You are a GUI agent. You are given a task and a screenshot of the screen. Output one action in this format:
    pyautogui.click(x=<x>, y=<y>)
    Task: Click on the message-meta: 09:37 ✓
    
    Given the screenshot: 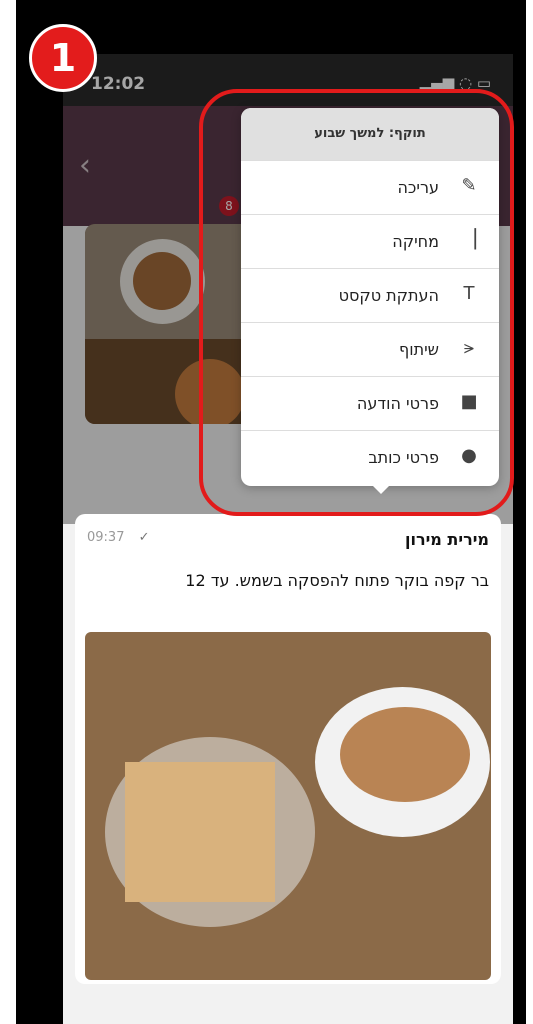 What is the action you would take?
    pyautogui.click(x=118, y=537)
    